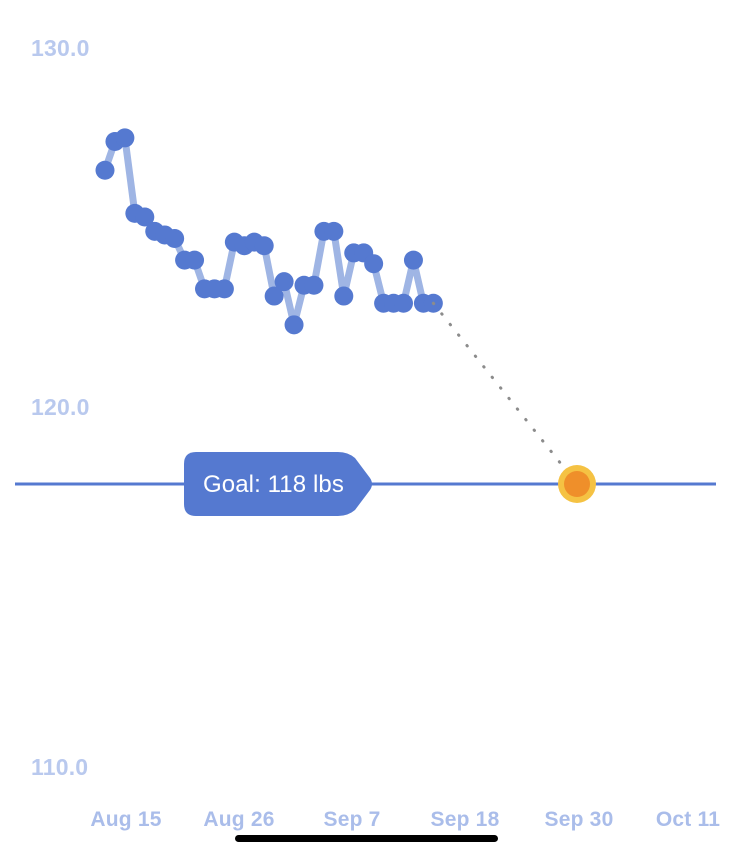 This screenshot has height=860, width=733. I want to click on projection-dotted-line, so click(505, 393).